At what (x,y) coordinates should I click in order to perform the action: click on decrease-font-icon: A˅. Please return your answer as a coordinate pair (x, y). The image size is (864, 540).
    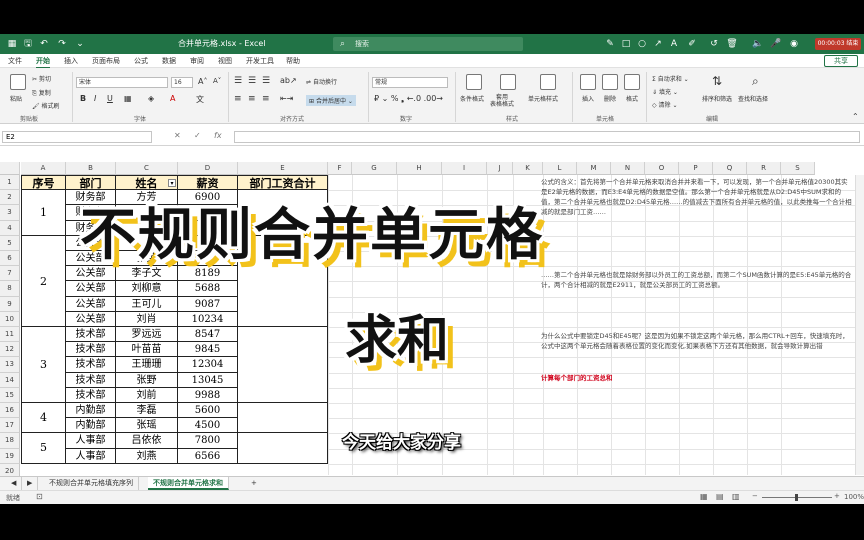
    Looking at the image, I should click on (217, 81).